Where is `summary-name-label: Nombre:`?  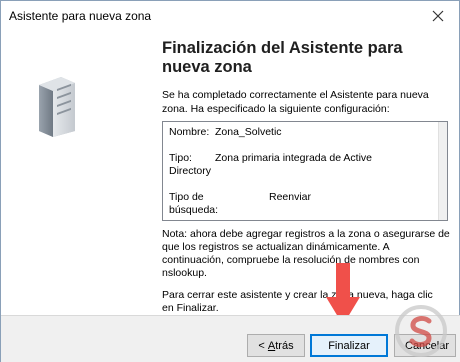
summary-name-label: Nombre: is located at coordinates (189, 132).